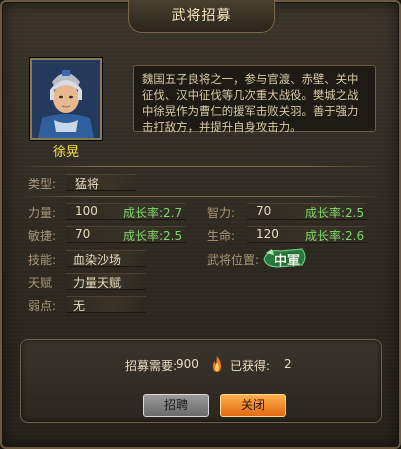 This screenshot has height=449, width=401. I want to click on skill-label: 技能:, so click(42, 260).